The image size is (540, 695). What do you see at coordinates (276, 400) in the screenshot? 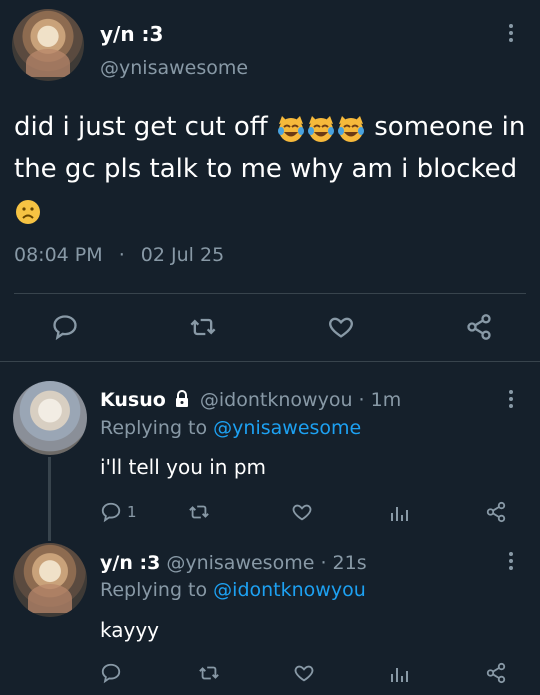
I see `username-handle: @idontknowyou` at bounding box center [276, 400].